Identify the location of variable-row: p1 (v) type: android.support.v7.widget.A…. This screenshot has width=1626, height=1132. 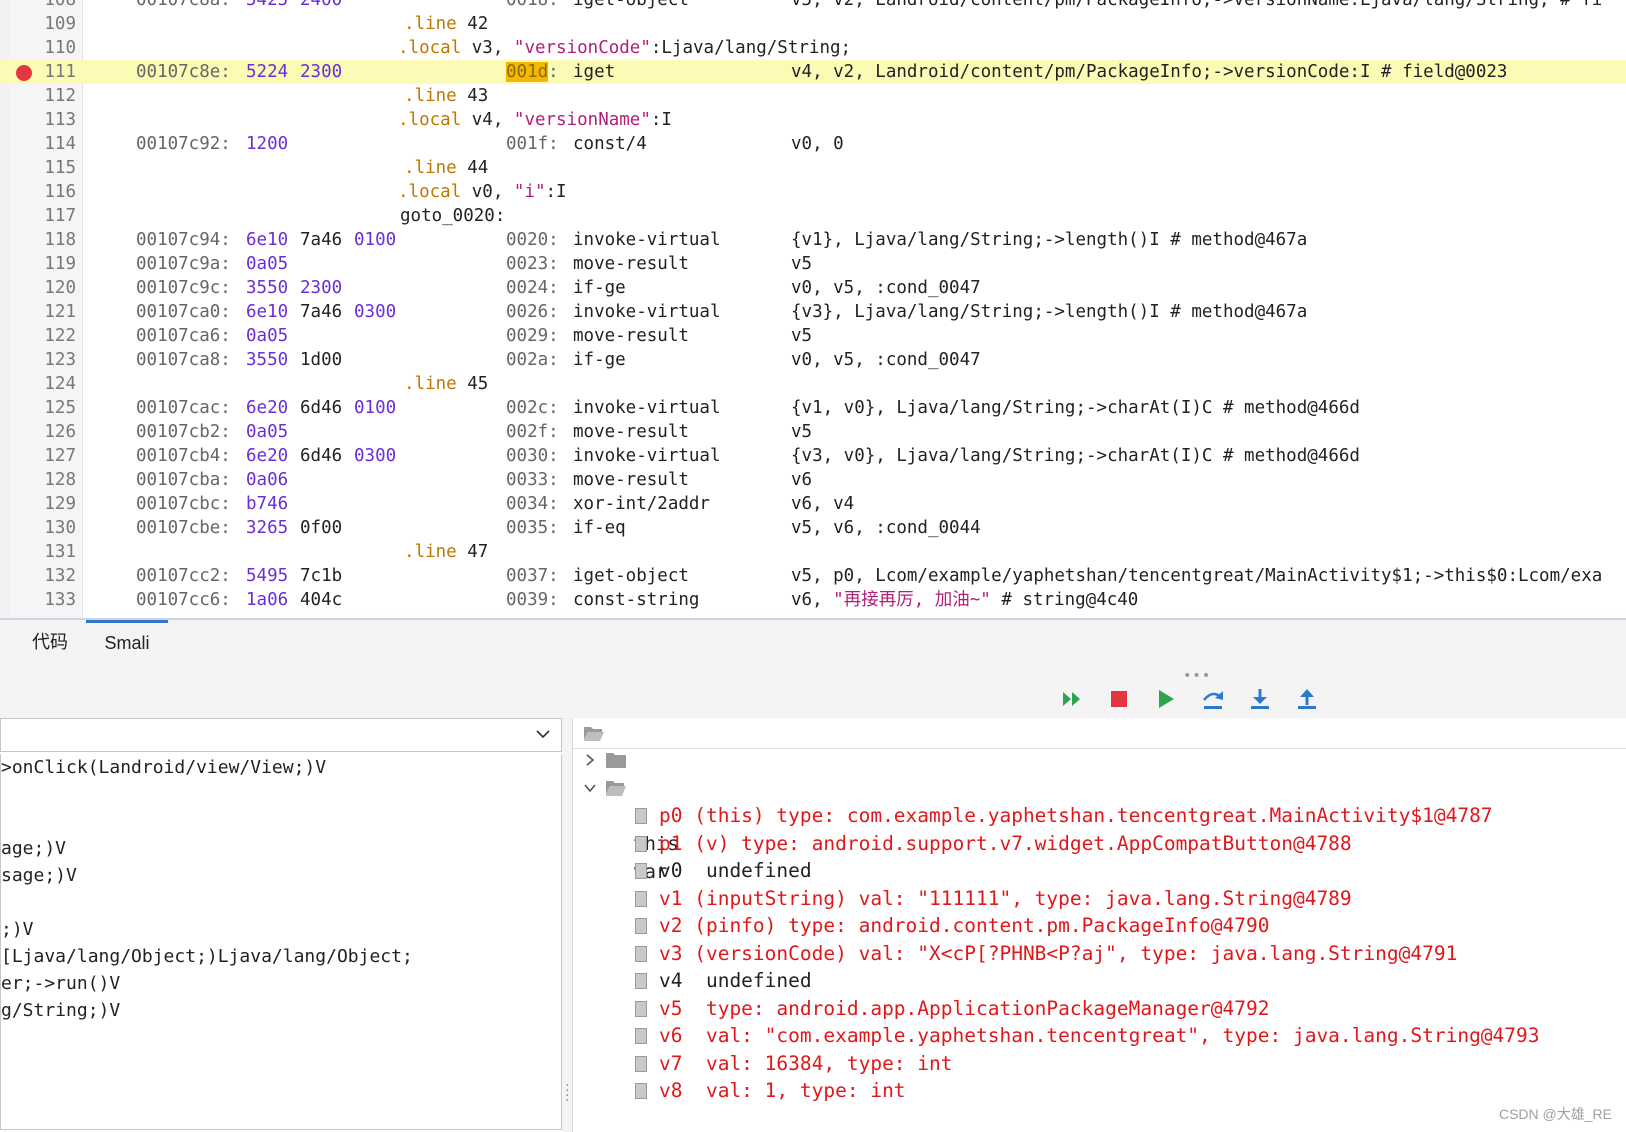
(1123, 844).